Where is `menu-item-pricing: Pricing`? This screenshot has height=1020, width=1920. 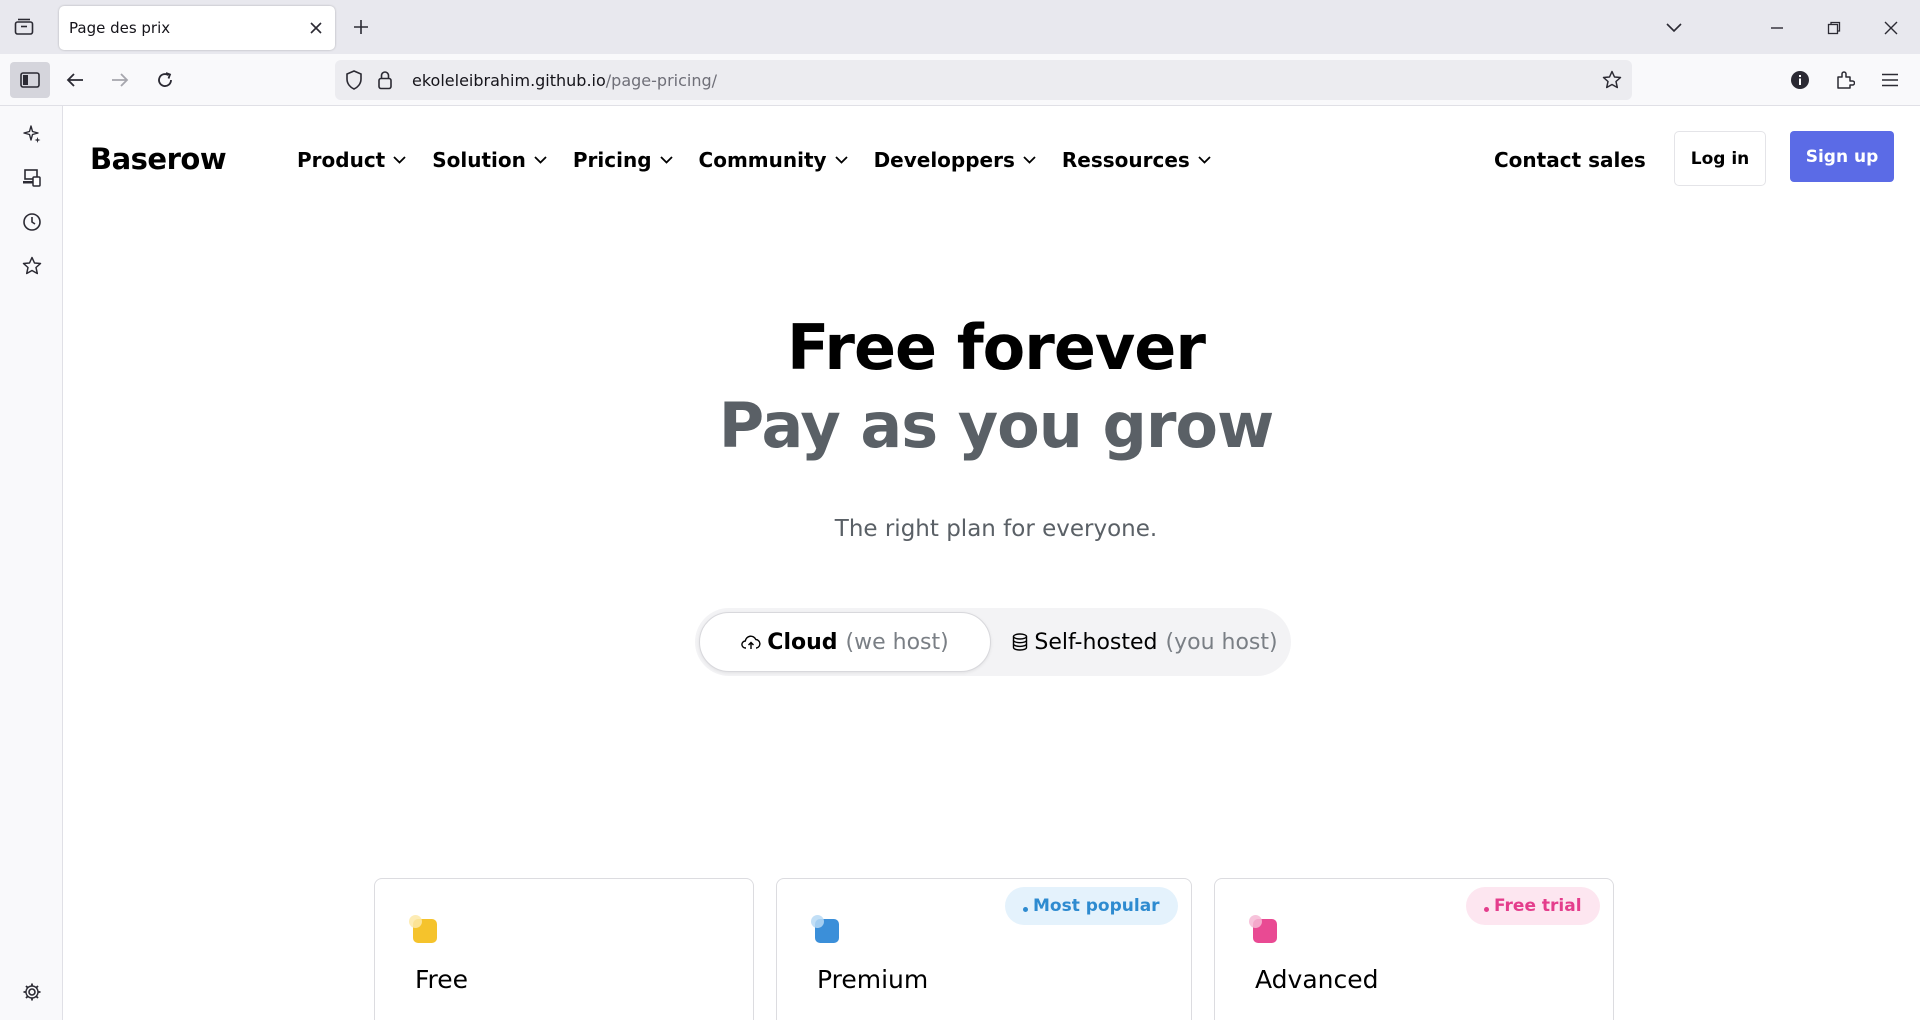
menu-item-pricing: Pricing is located at coordinates (623, 160).